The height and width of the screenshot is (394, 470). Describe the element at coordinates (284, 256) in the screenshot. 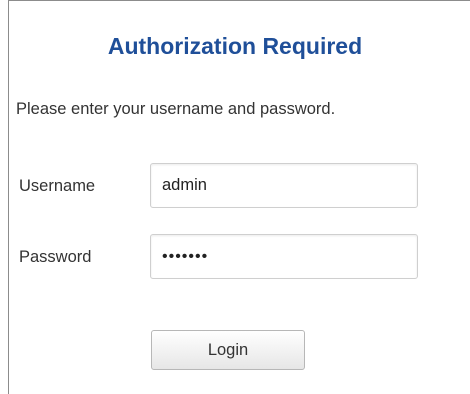

I see `password-input` at that location.